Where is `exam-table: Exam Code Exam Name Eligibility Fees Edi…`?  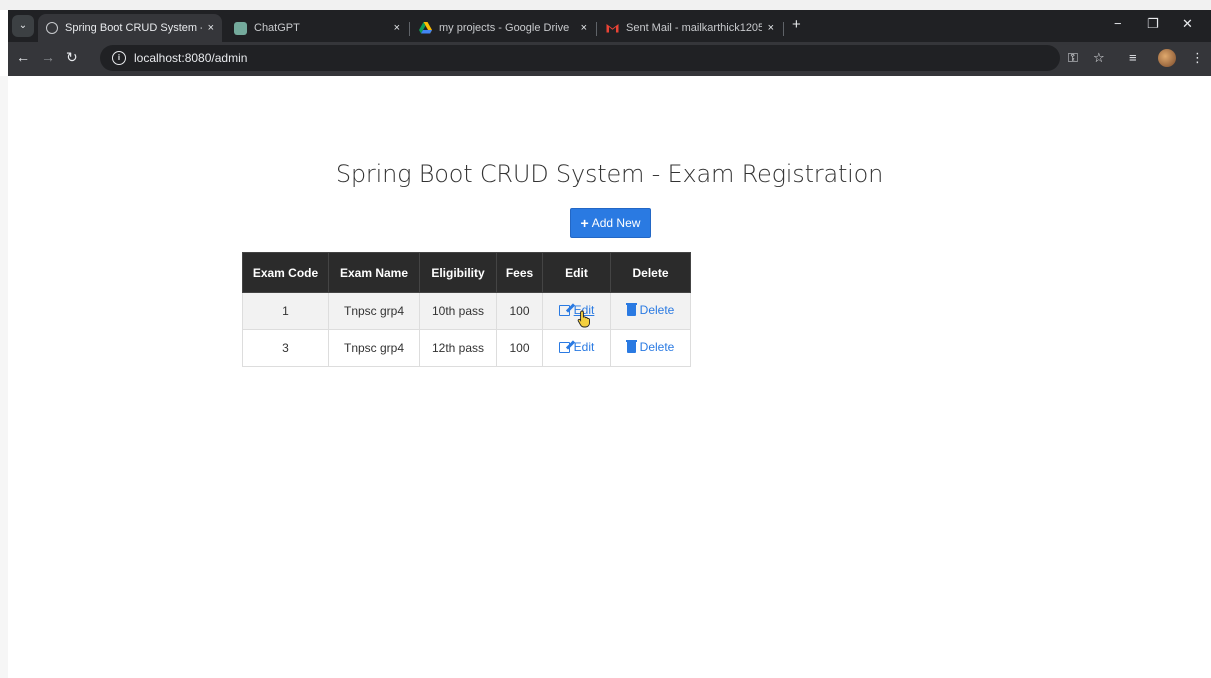 exam-table: Exam Code Exam Name Eligibility Fees Edi… is located at coordinates (466, 309).